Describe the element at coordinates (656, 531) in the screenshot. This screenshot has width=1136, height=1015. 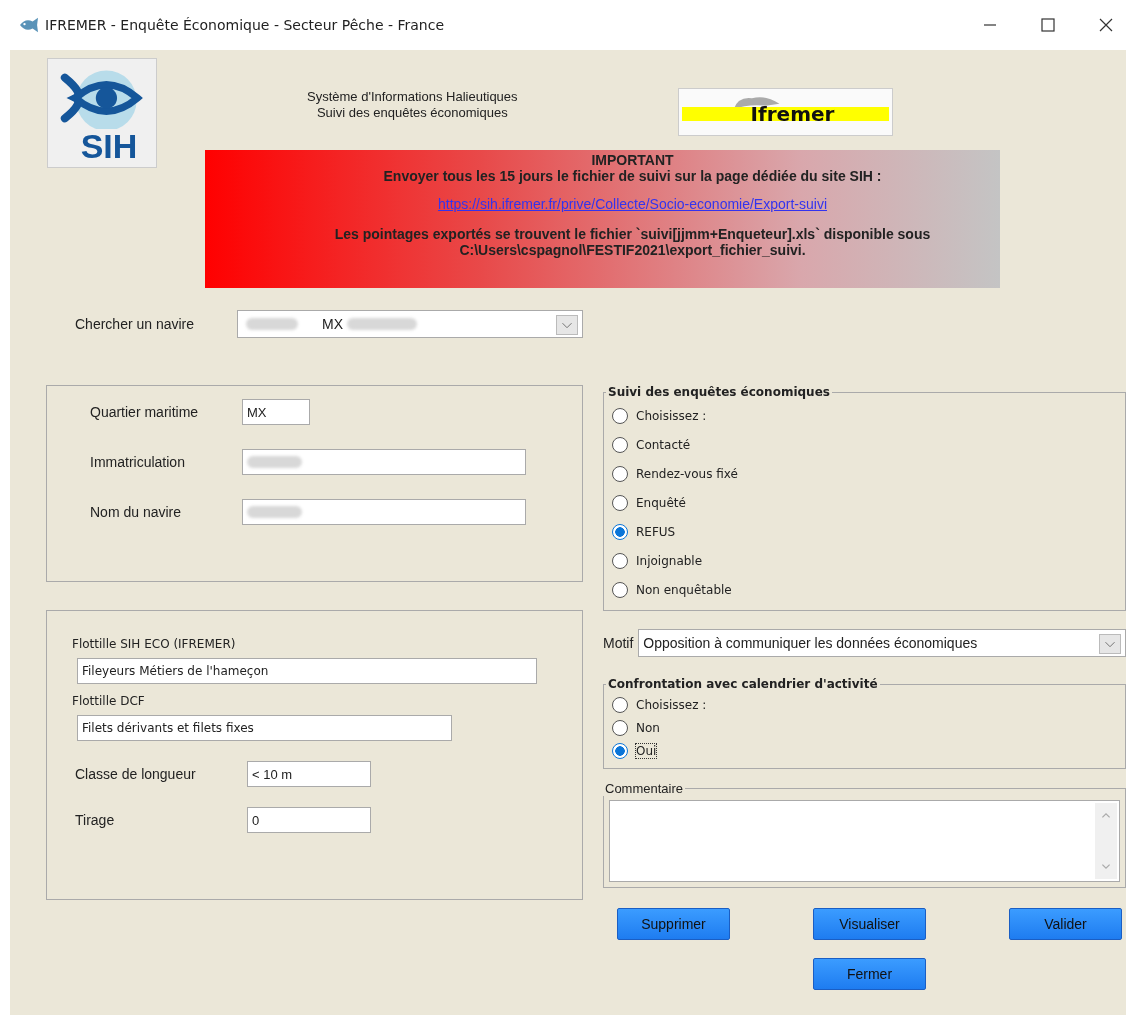
I see `radio-label: REFUS` at that location.